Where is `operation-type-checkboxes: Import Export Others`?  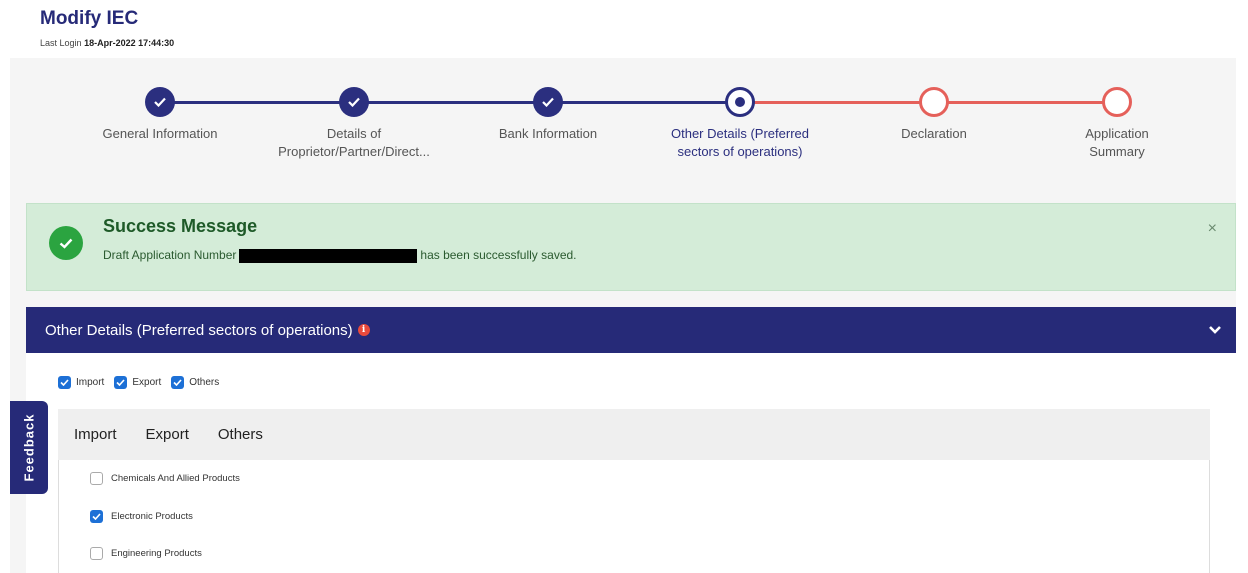
operation-type-checkboxes: Import Export Others is located at coordinates (143, 382).